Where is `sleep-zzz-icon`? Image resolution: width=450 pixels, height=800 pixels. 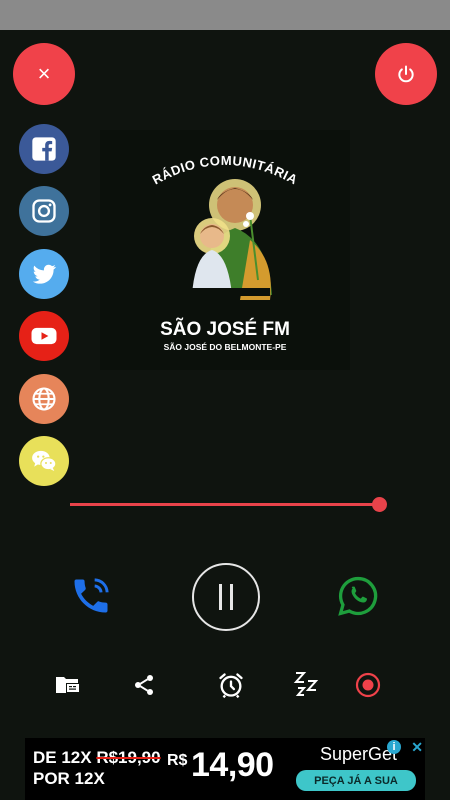
sleep-zzz-icon is located at coordinates (306, 684).